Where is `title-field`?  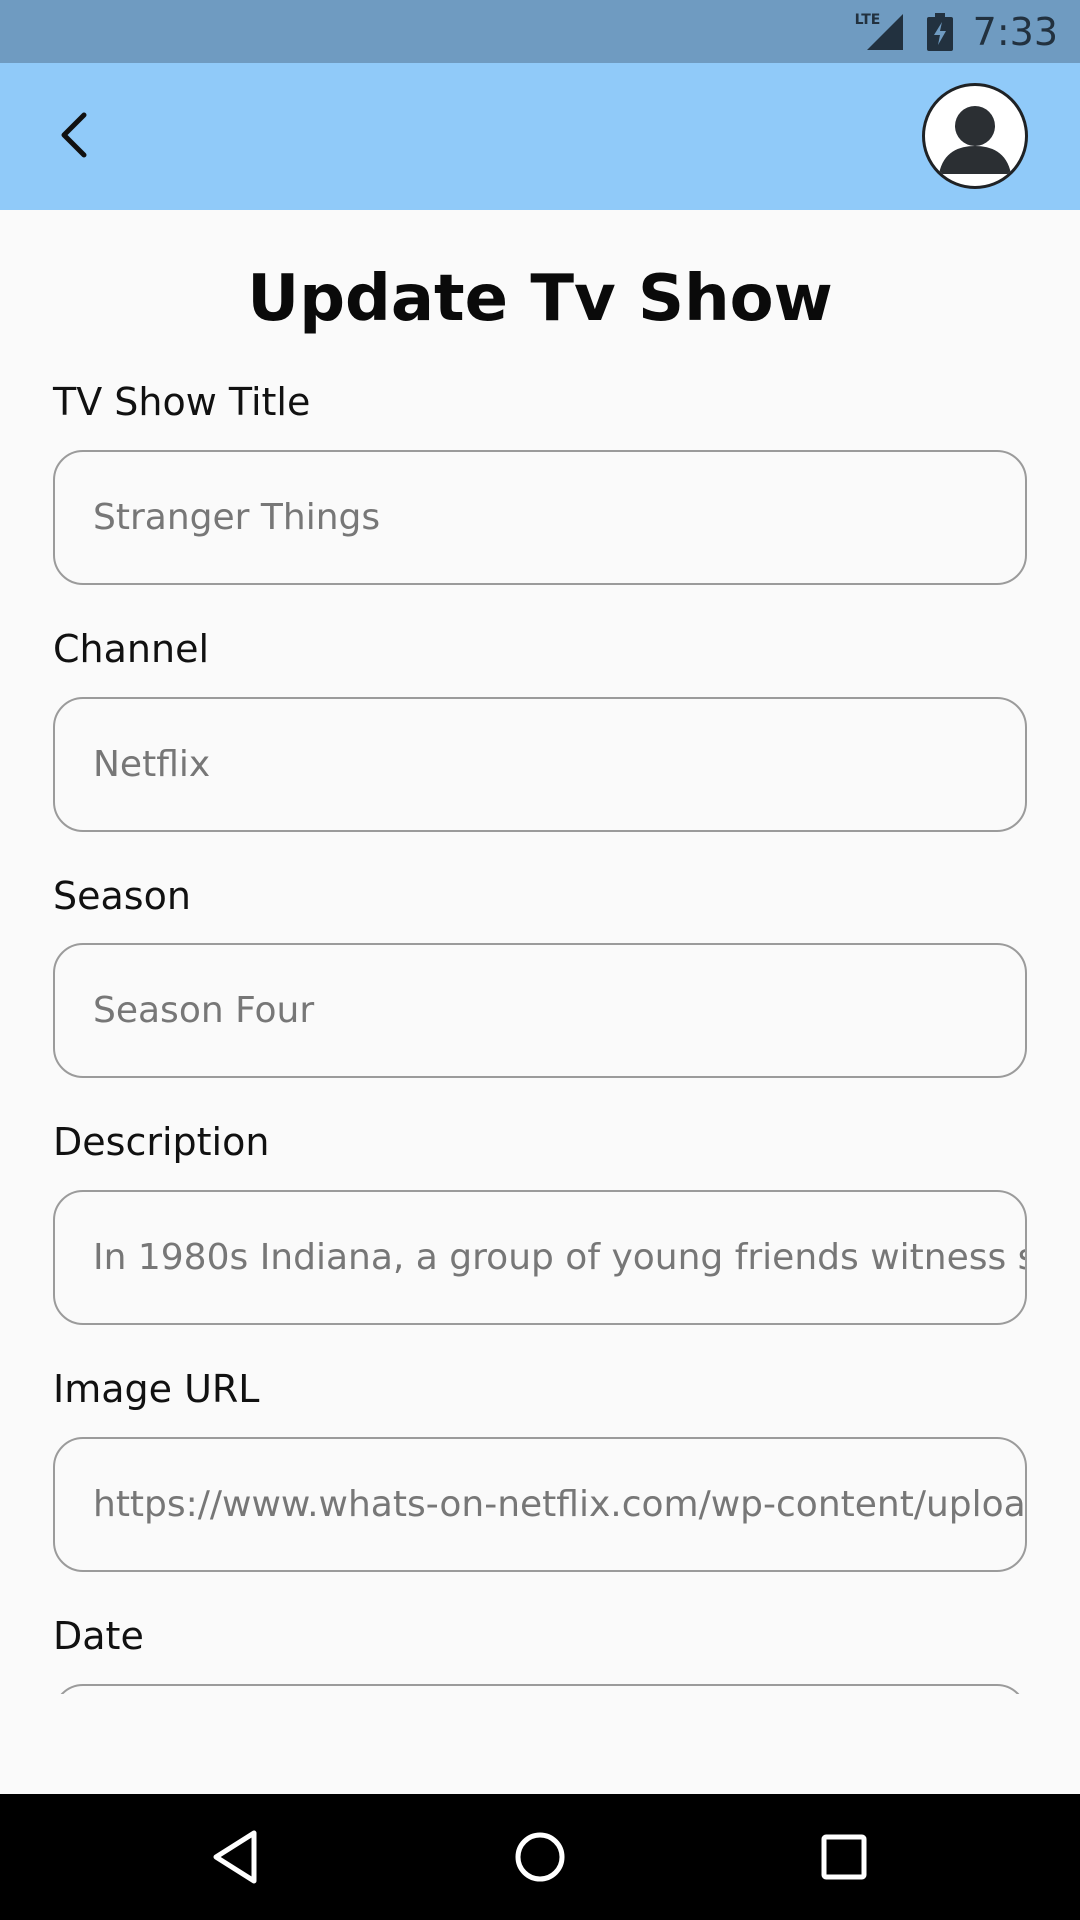
title-field is located at coordinates (540, 517).